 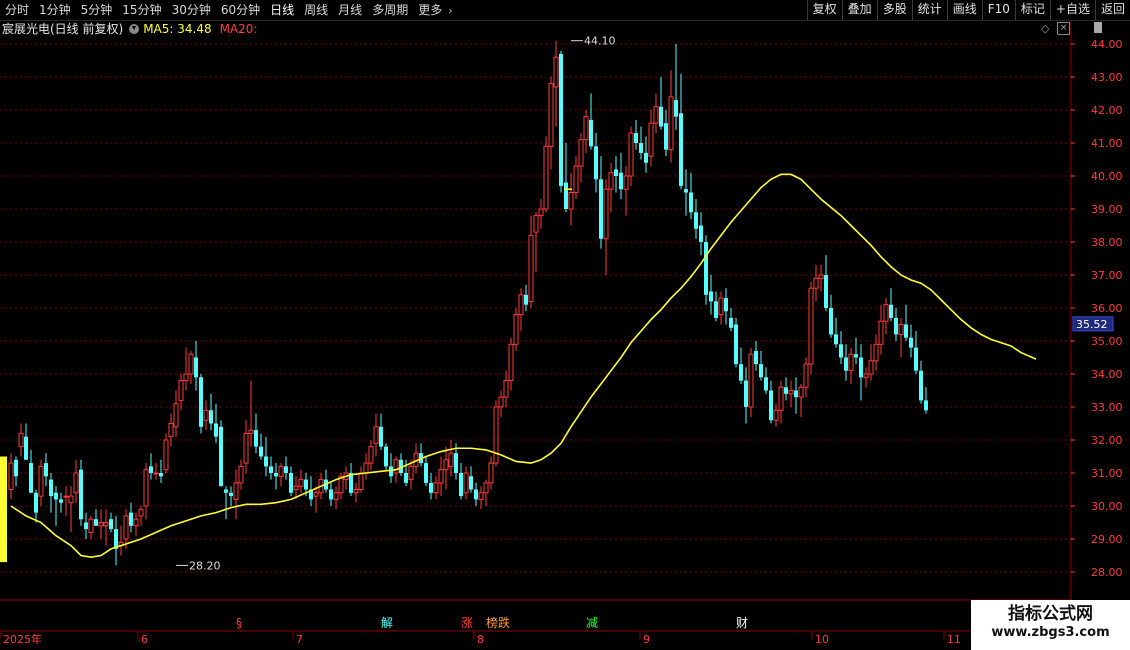 What do you see at coordinates (1107, 407) in the screenshot?
I see `price-tick-label: 33.00` at bounding box center [1107, 407].